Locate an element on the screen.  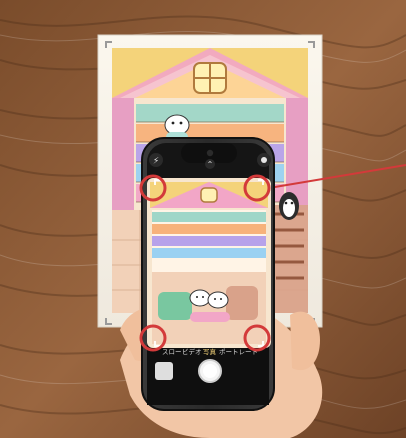
mode-photo: 写真 is located at coordinates (210, 351).